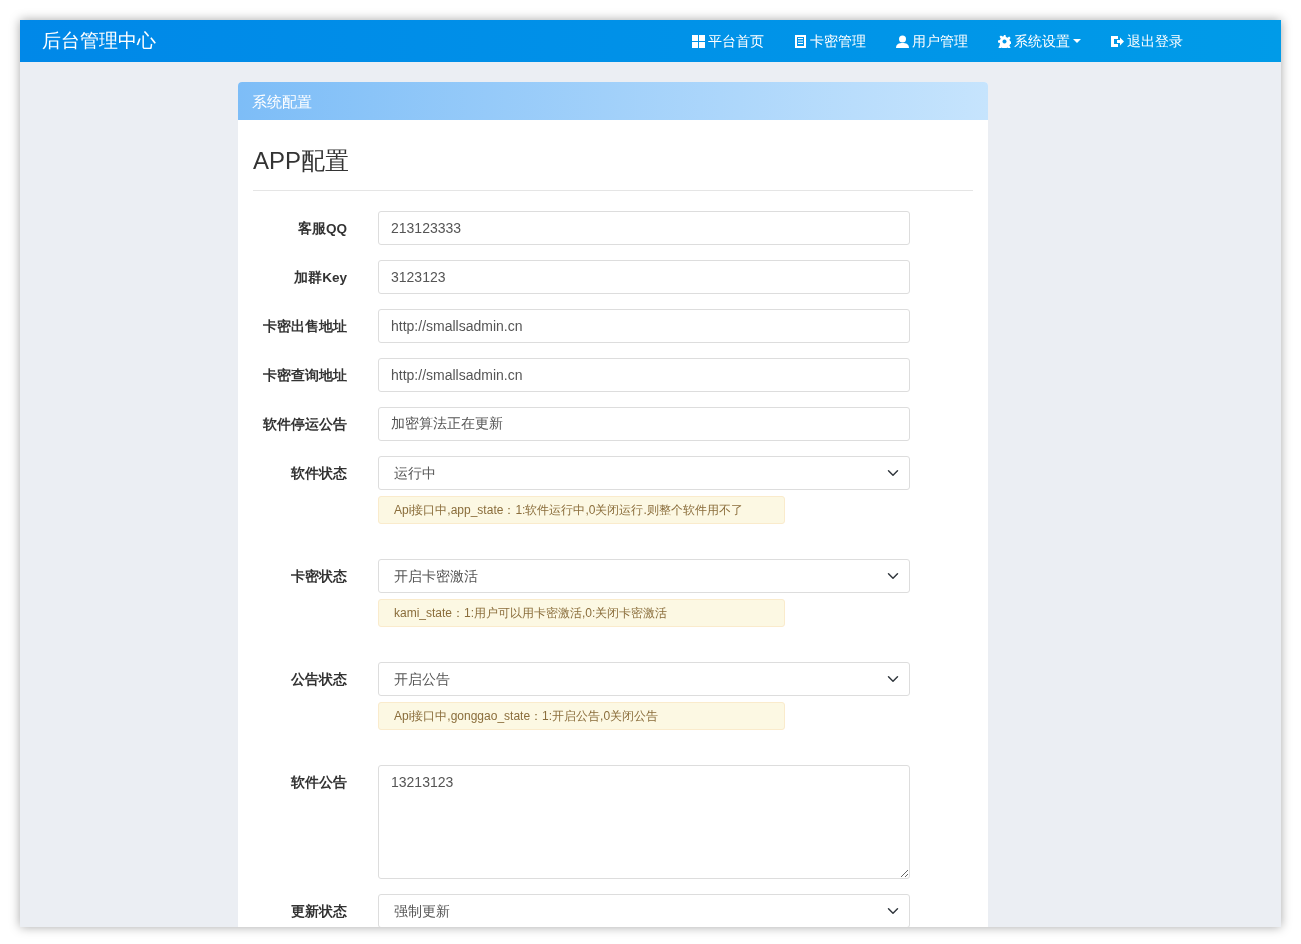 Image resolution: width=1301 pixels, height=944 pixels. Describe the element at coordinates (644, 678) in the screenshot. I see `select-field: 开启公告` at that location.